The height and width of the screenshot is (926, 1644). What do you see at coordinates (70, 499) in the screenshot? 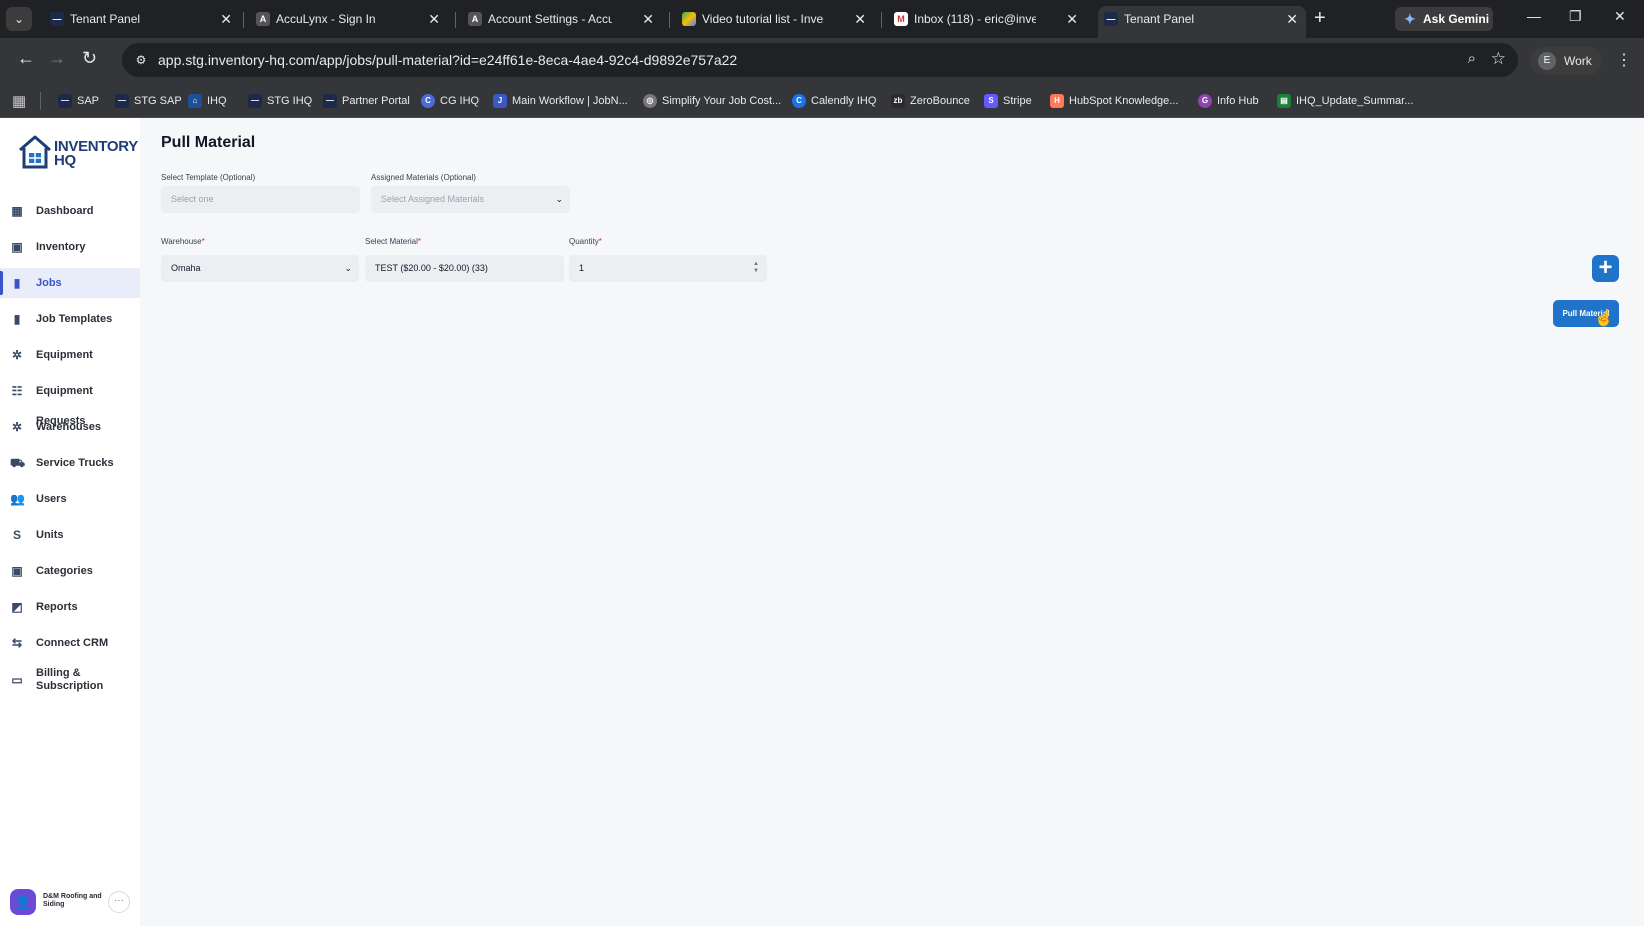
I see `sidebar-item-users: 👥 Users` at bounding box center [70, 499].